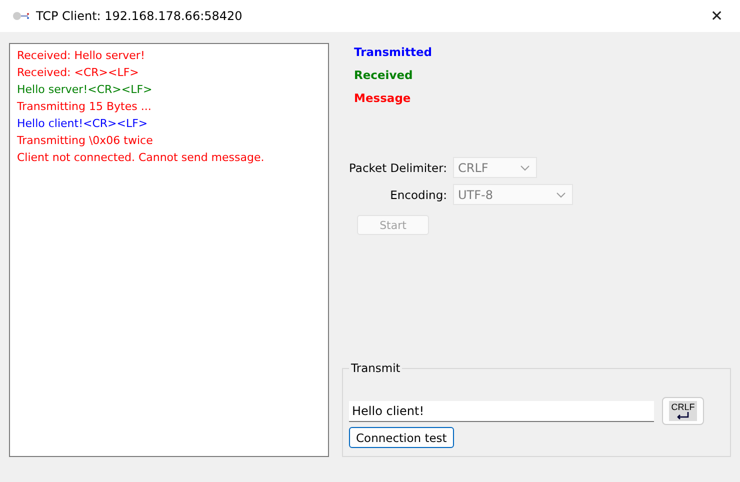  What do you see at coordinates (85, 90) in the screenshot?
I see `log-line: Hello server!<CR><LF>` at bounding box center [85, 90].